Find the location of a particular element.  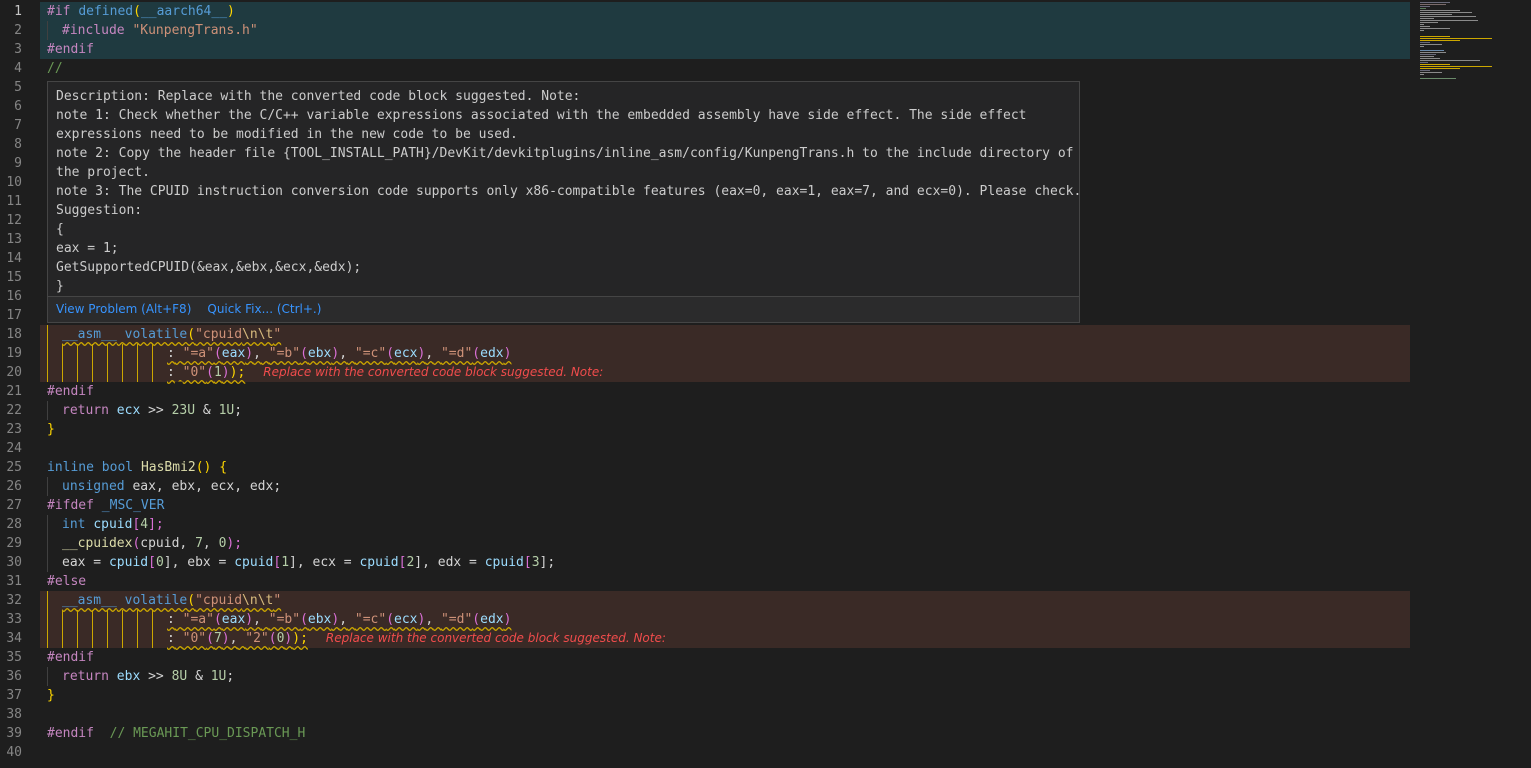

code-line-36: return ebx >> 8U & 1U; is located at coordinates (728, 676).